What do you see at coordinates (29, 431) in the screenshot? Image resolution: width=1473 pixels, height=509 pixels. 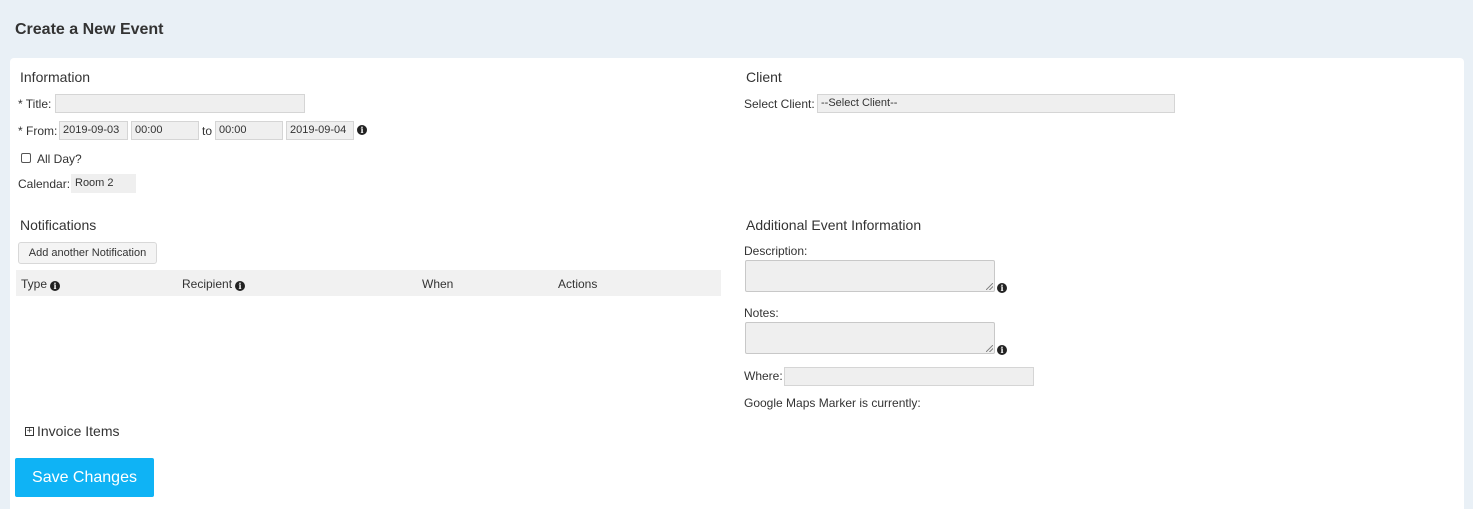 I see `expand-plus-icon: +` at bounding box center [29, 431].